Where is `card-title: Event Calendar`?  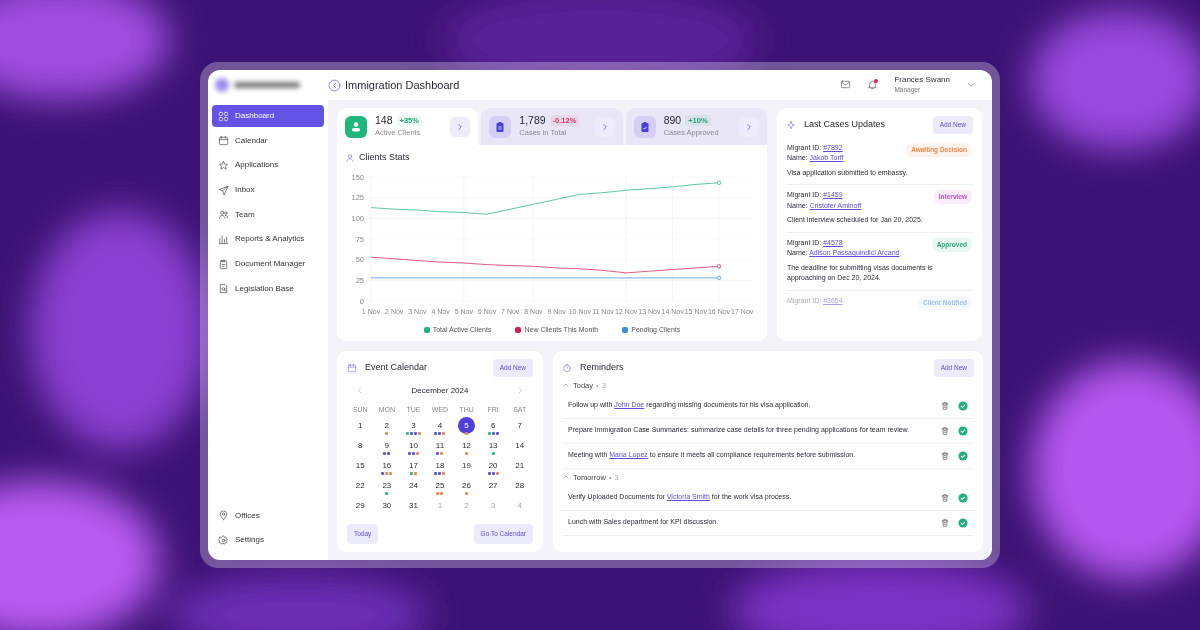 card-title: Event Calendar is located at coordinates (396, 368).